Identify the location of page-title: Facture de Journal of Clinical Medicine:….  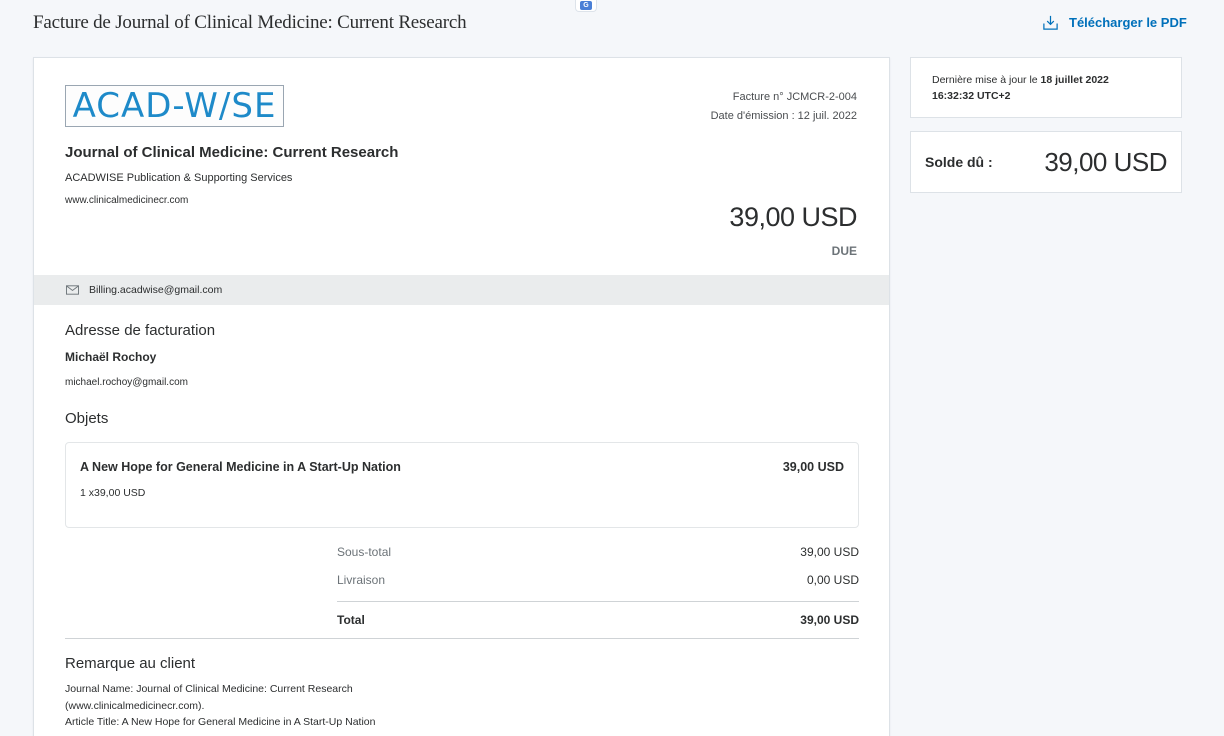
(250, 22).